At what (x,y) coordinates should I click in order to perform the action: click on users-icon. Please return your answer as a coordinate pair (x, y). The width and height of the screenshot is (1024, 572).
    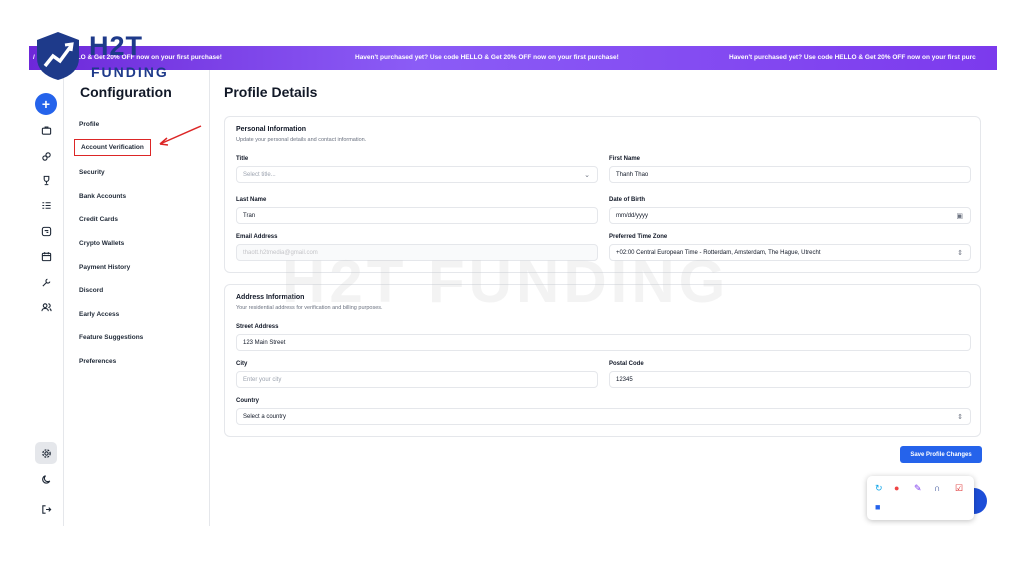
    Looking at the image, I should click on (46, 307).